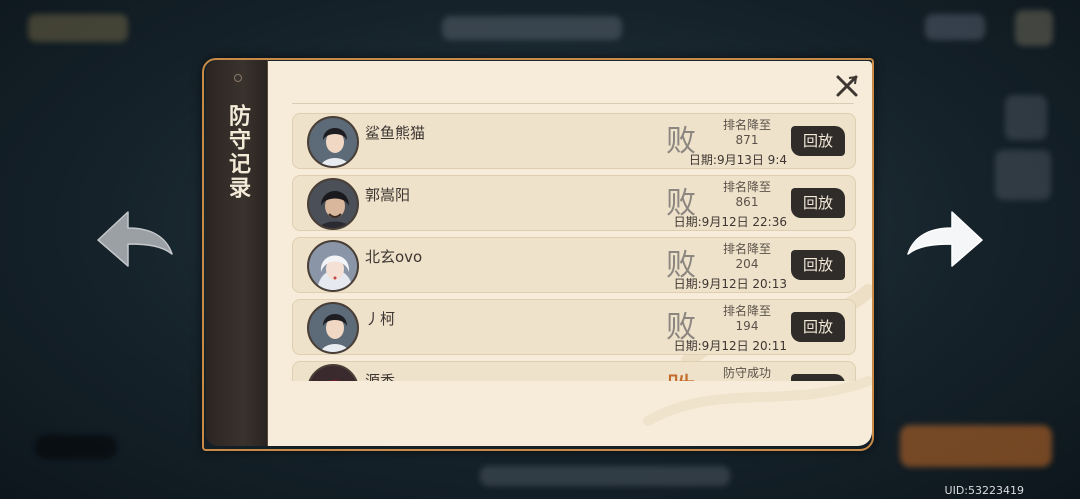 The height and width of the screenshot is (499, 1080). I want to click on opponent-name: 郭嵩阳, so click(388, 195).